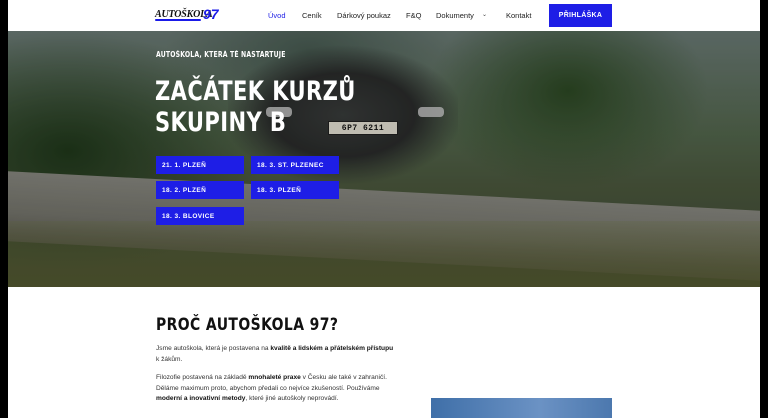 The width and height of the screenshot is (768, 418). Describe the element at coordinates (247, 325) in the screenshot. I see `about-heading: PROČ AUTOŠKOLA 97?` at that location.